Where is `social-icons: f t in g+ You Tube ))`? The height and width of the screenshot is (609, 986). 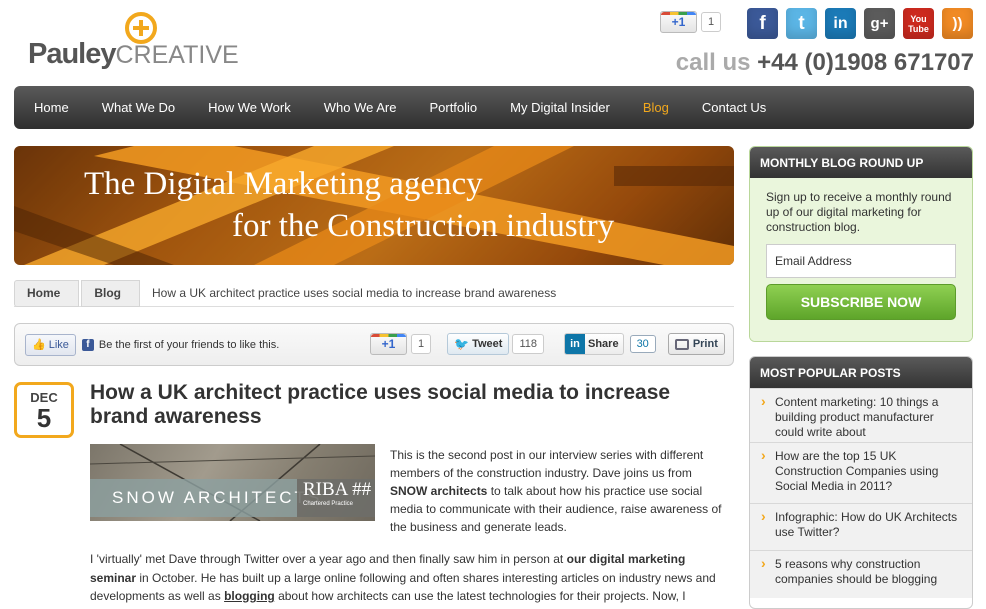
social-icons: f t in g+ You Tube )) is located at coordinates (860, 23).